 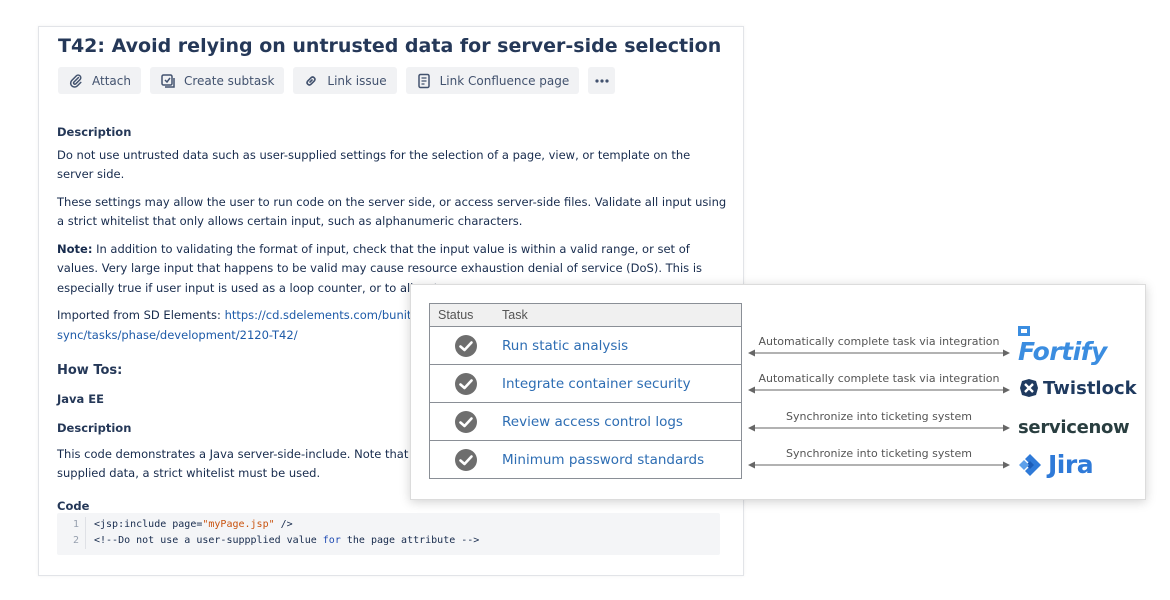 I want to click on integration-link-jira: Synchronize into ticketing system, so click(x=879, y=459).